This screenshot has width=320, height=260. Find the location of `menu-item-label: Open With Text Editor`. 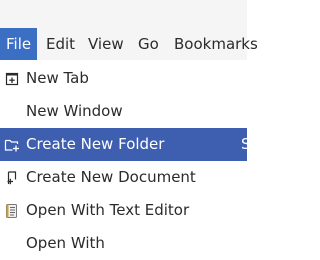

menu-item-label: Open With Text Editor is located at coordinates (108, 210).